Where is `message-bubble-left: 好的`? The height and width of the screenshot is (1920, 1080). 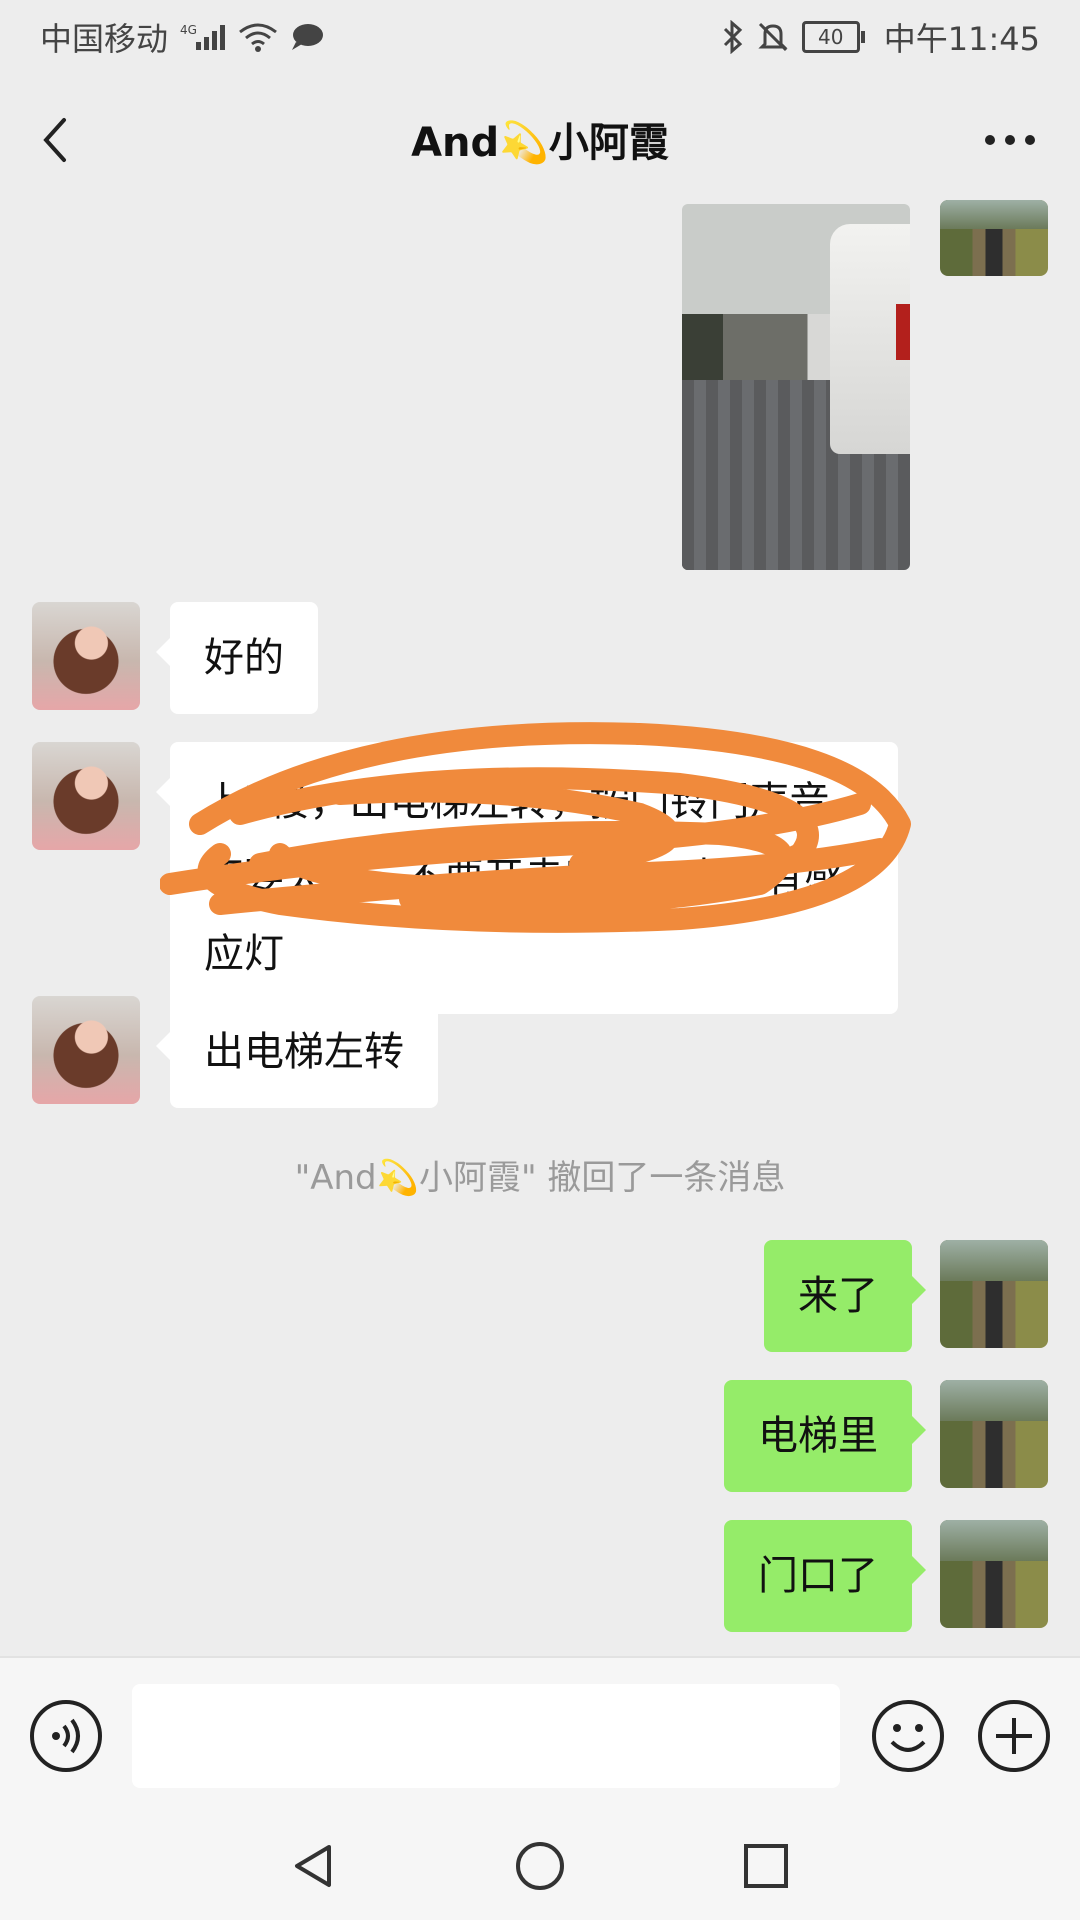 message-bubble-left: 好的 is located at coordinates (237, 658).